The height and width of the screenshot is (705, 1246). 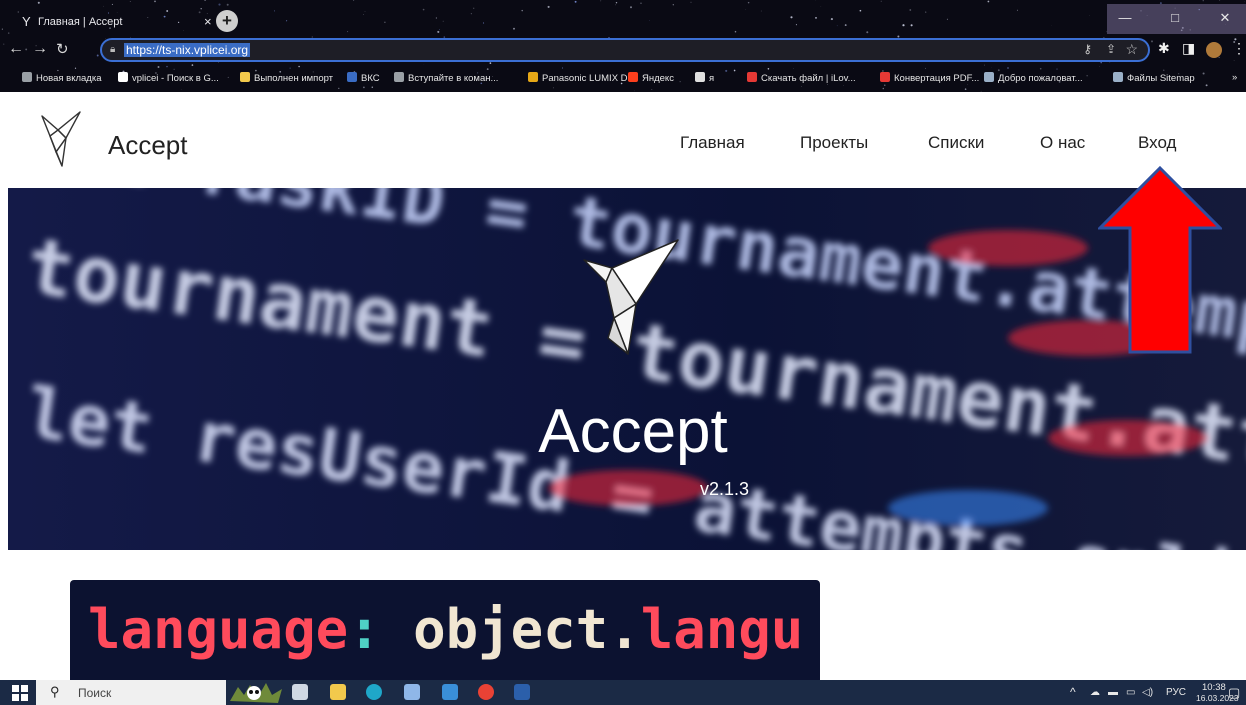 What do you see at coordinates (286, 78) in the screenshot?
I see `bookmark-item: Выполнен импорт` at bounding box center [286, 78].